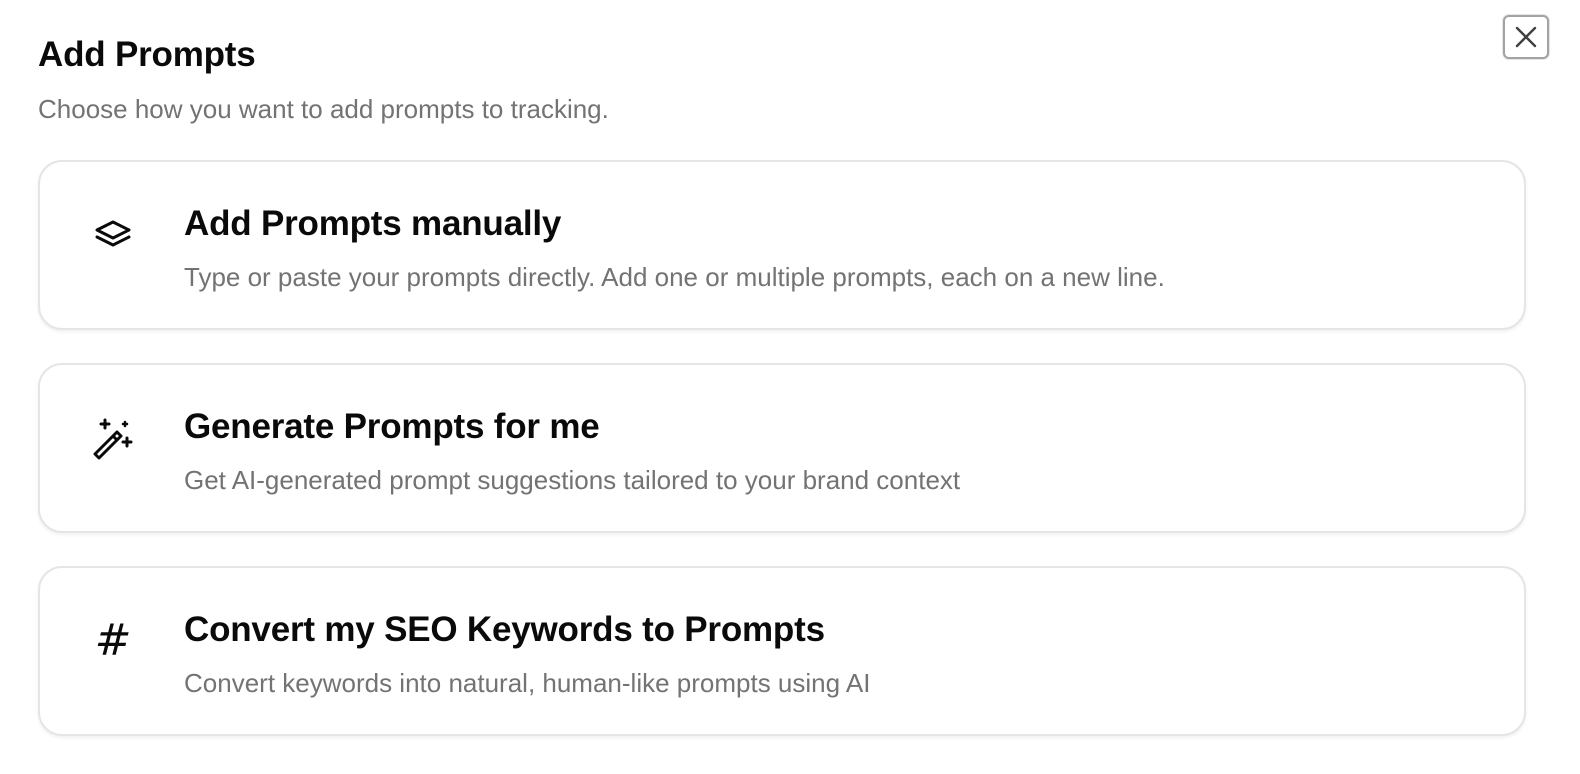 The height and width of the screenshot is (774, 1580). What do you see at coordinates (113, 640) in the screenshot?
I see `hash-icon: #` at bounding box center [113, 640].